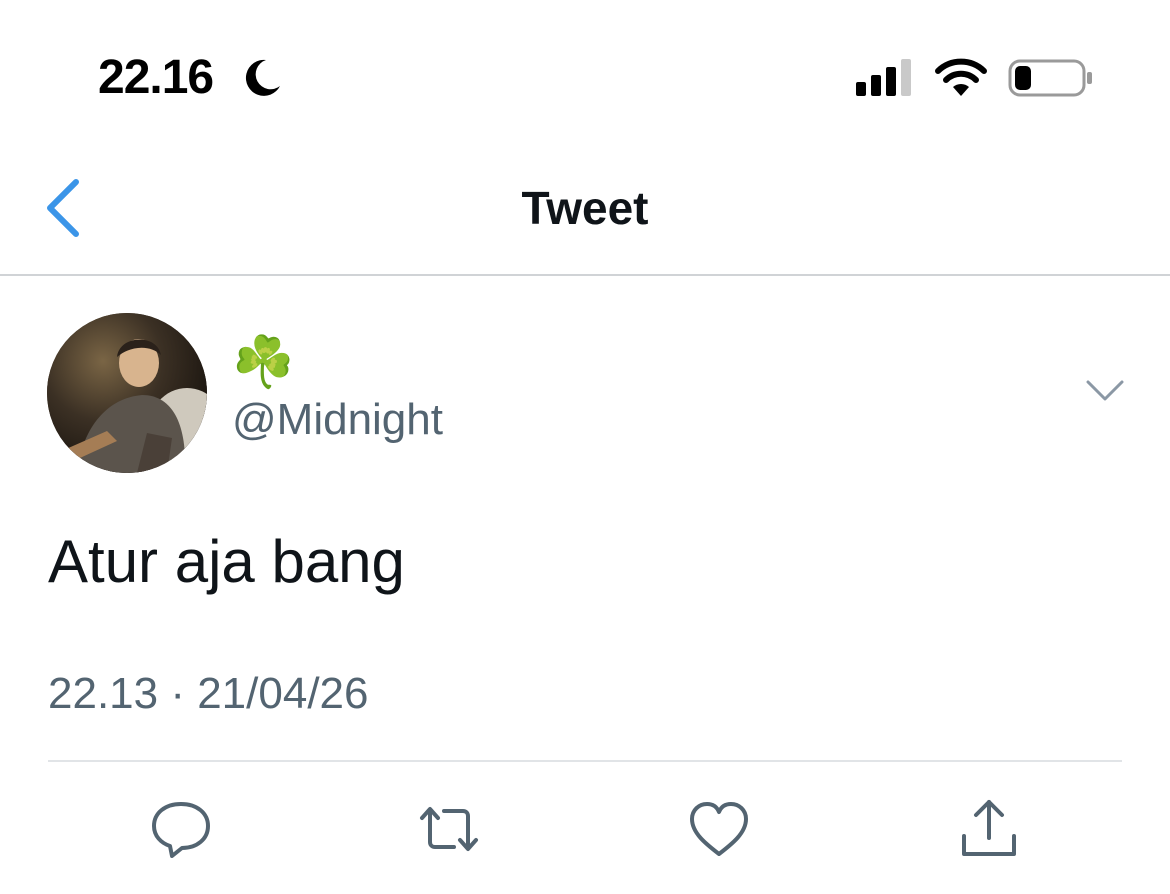 This screenshot has width=1170, height=894. I want to click on retweet-icon, so click(449, 829).